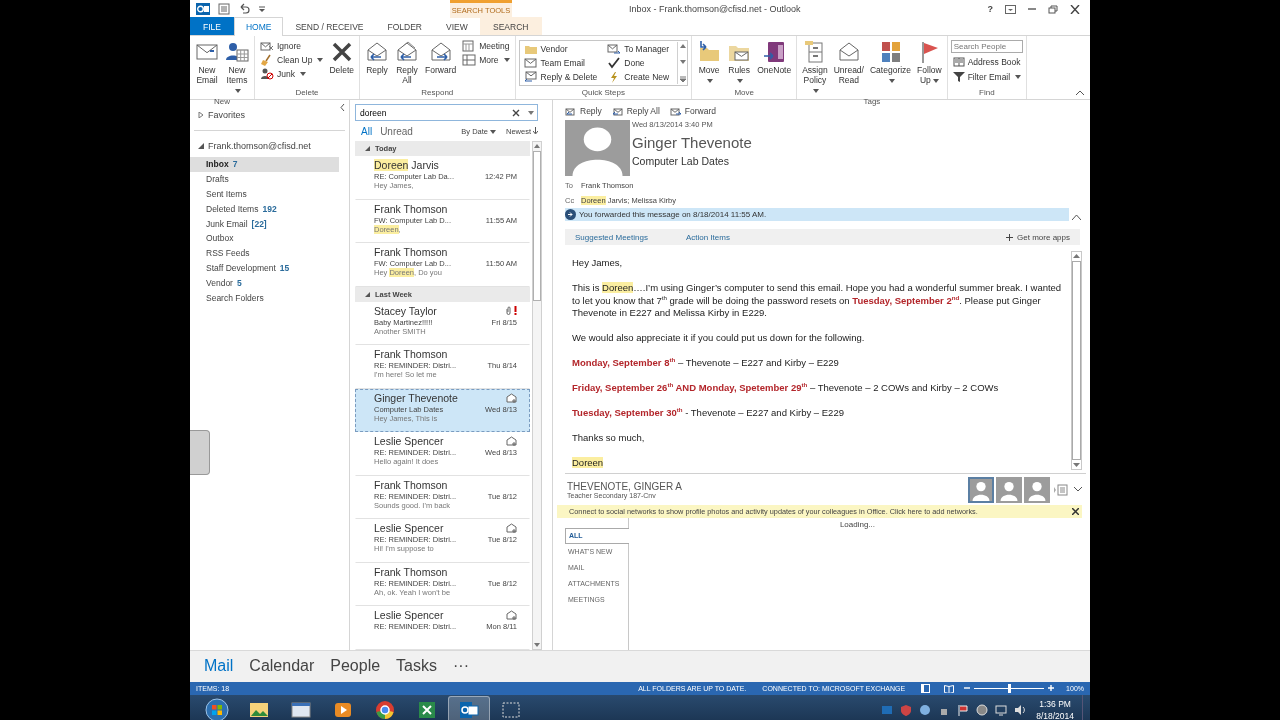 The width and height of the screenshot is (1280, 720). I want to click on more-button: ···, so click(461, 666).